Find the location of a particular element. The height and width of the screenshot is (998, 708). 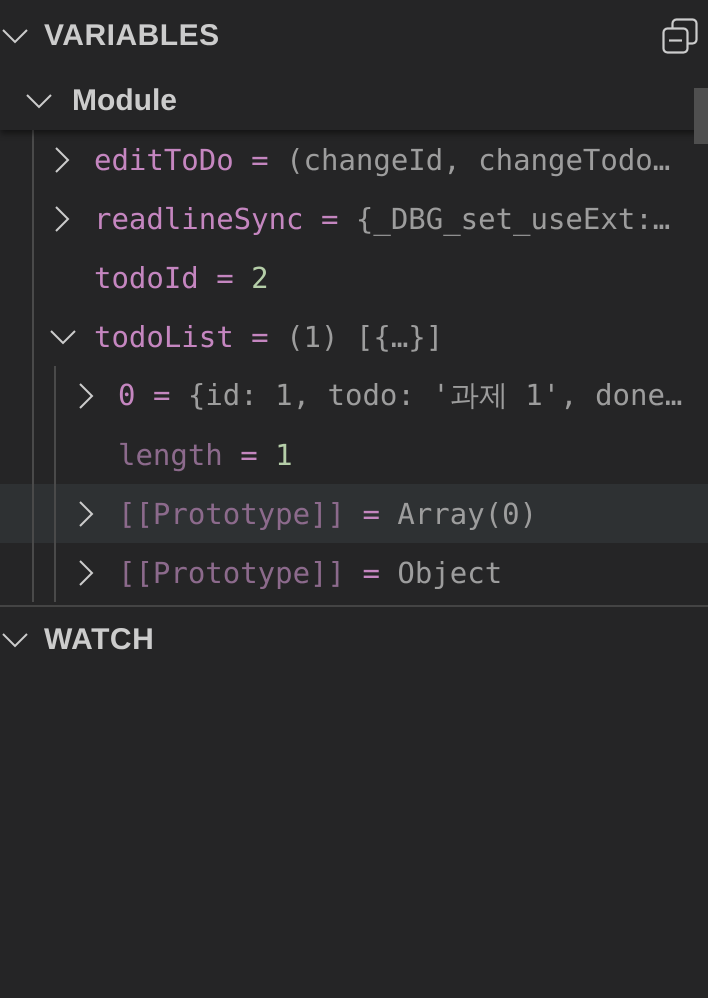

variable-entry: [[Prototype]] = Object is located at coordinates (310, 573).